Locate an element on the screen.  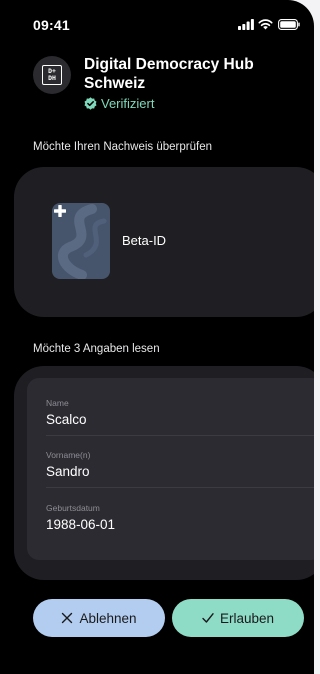
claim-value: Sandro is located at coordinates (68, 471).